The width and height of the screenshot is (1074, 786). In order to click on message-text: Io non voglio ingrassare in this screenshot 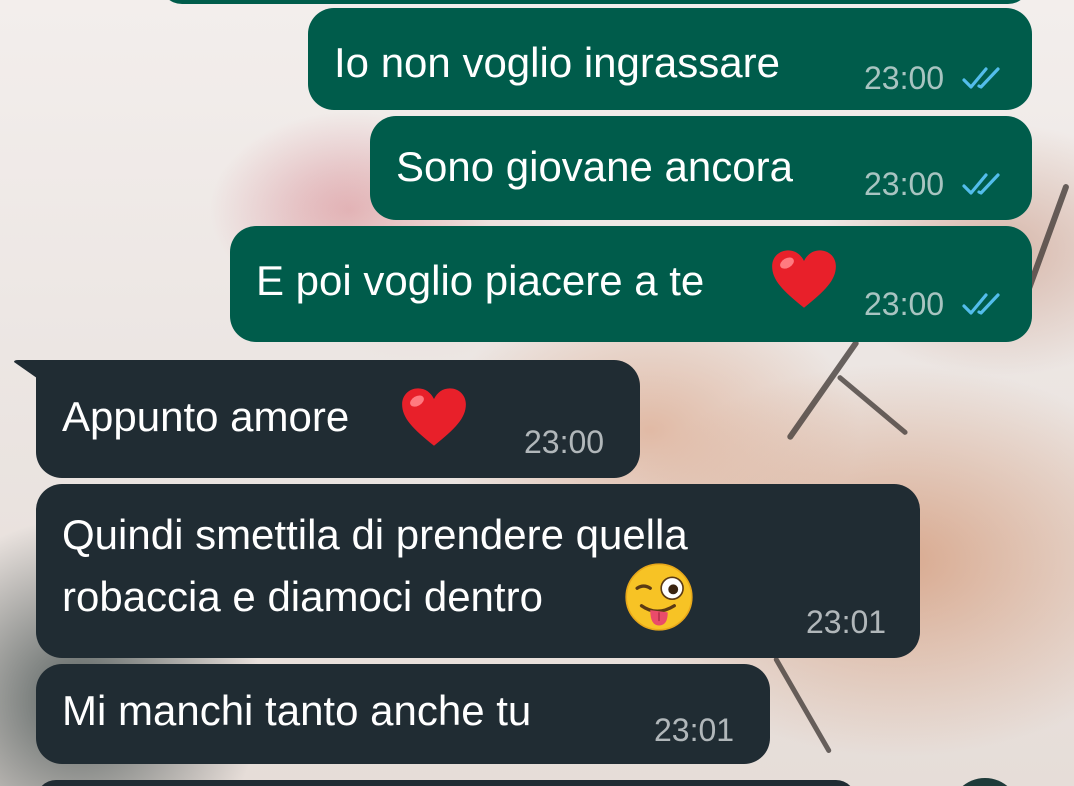, I will do `click(557, 62)`.